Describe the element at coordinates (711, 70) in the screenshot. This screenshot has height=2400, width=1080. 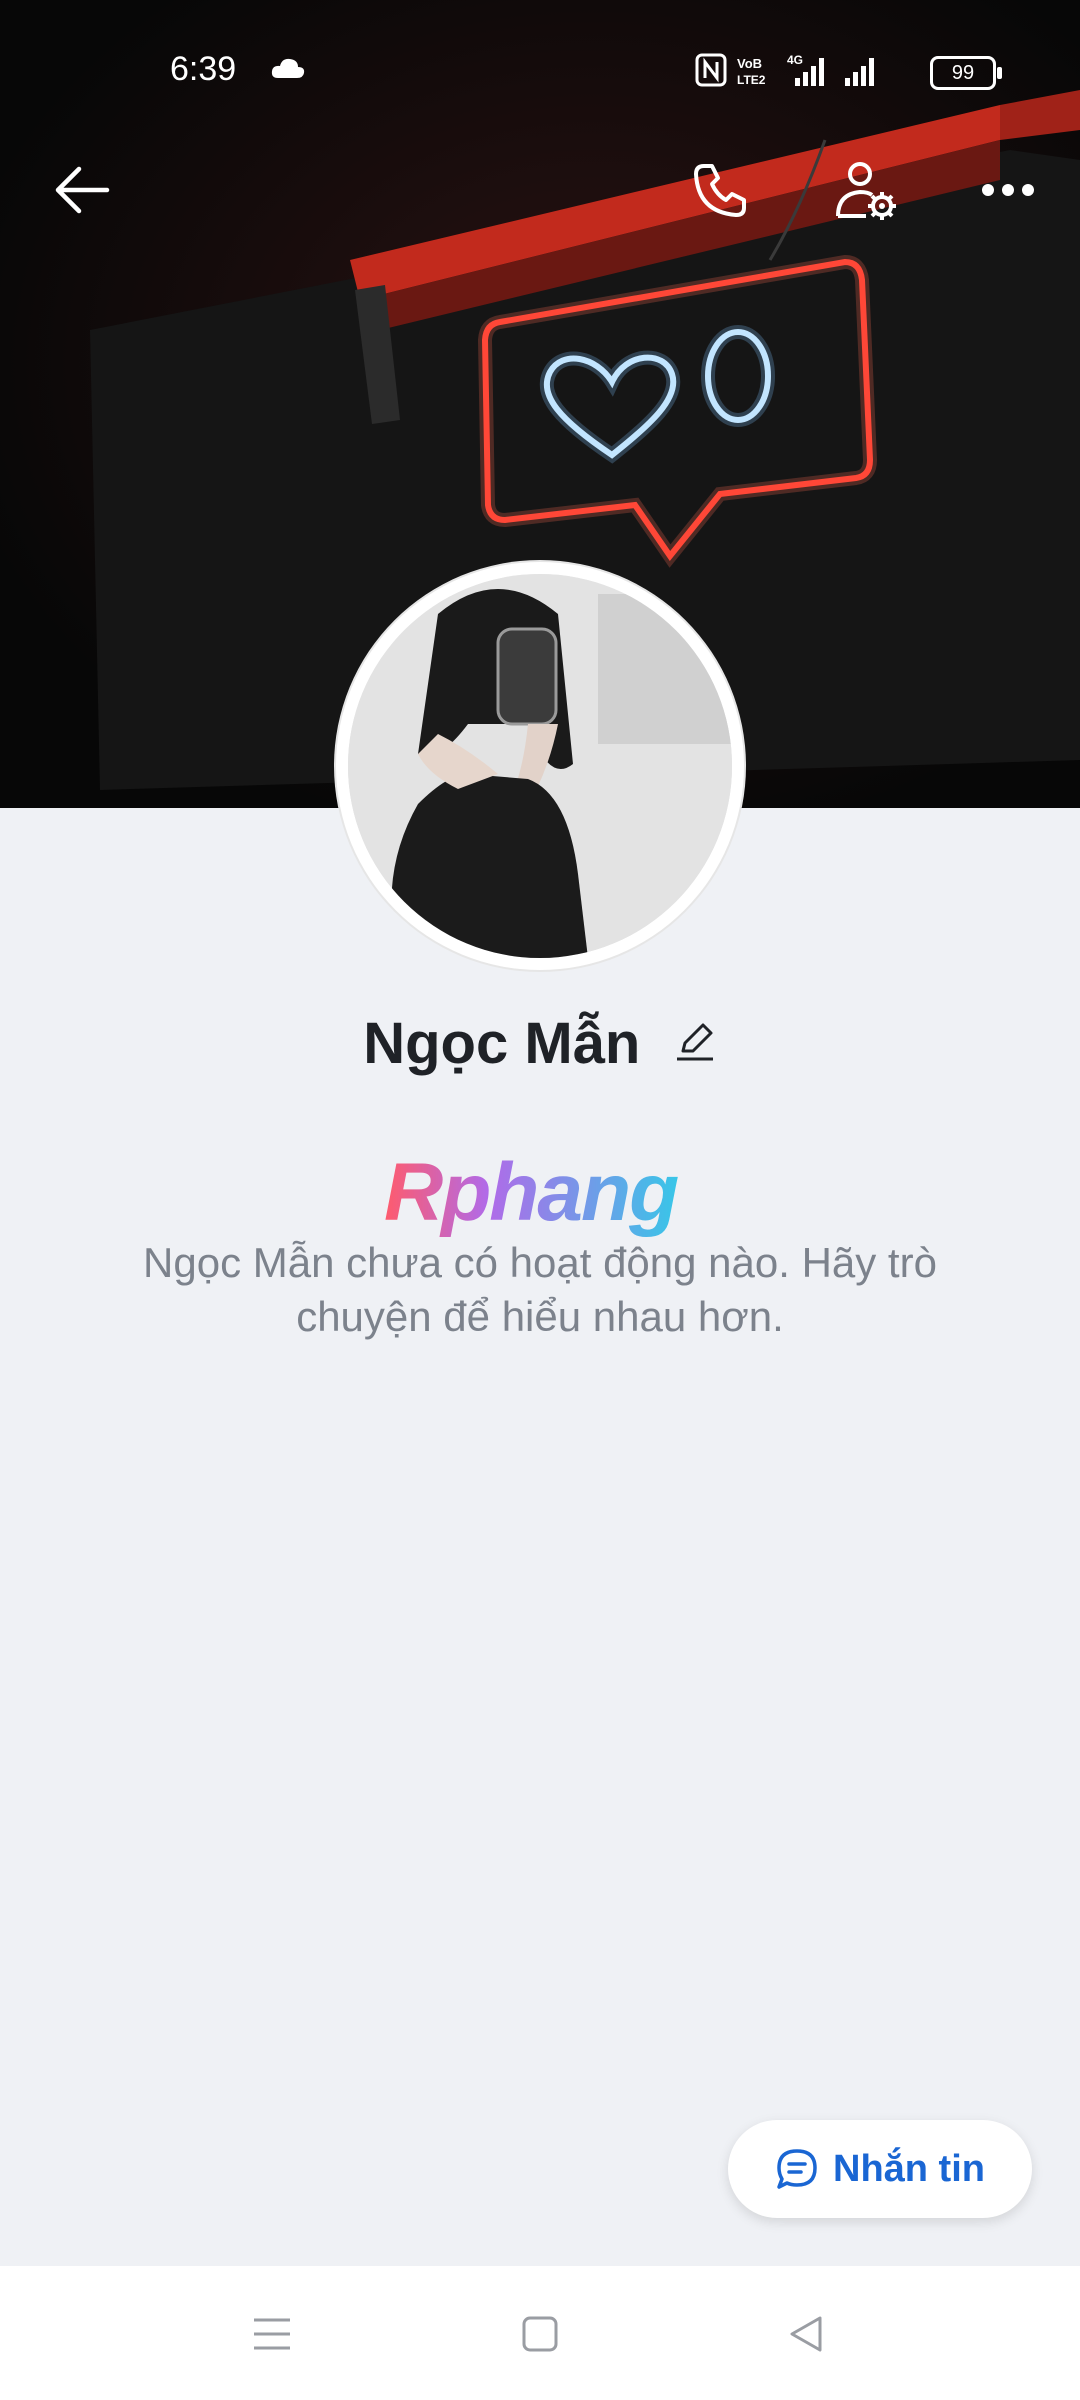
I see `nfc-icon` at that location.